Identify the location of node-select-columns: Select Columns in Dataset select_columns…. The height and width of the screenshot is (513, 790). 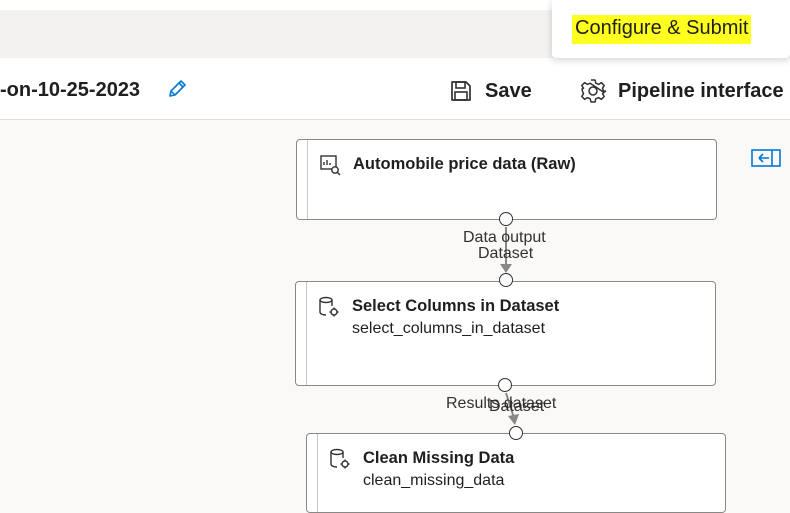
(505, 333).